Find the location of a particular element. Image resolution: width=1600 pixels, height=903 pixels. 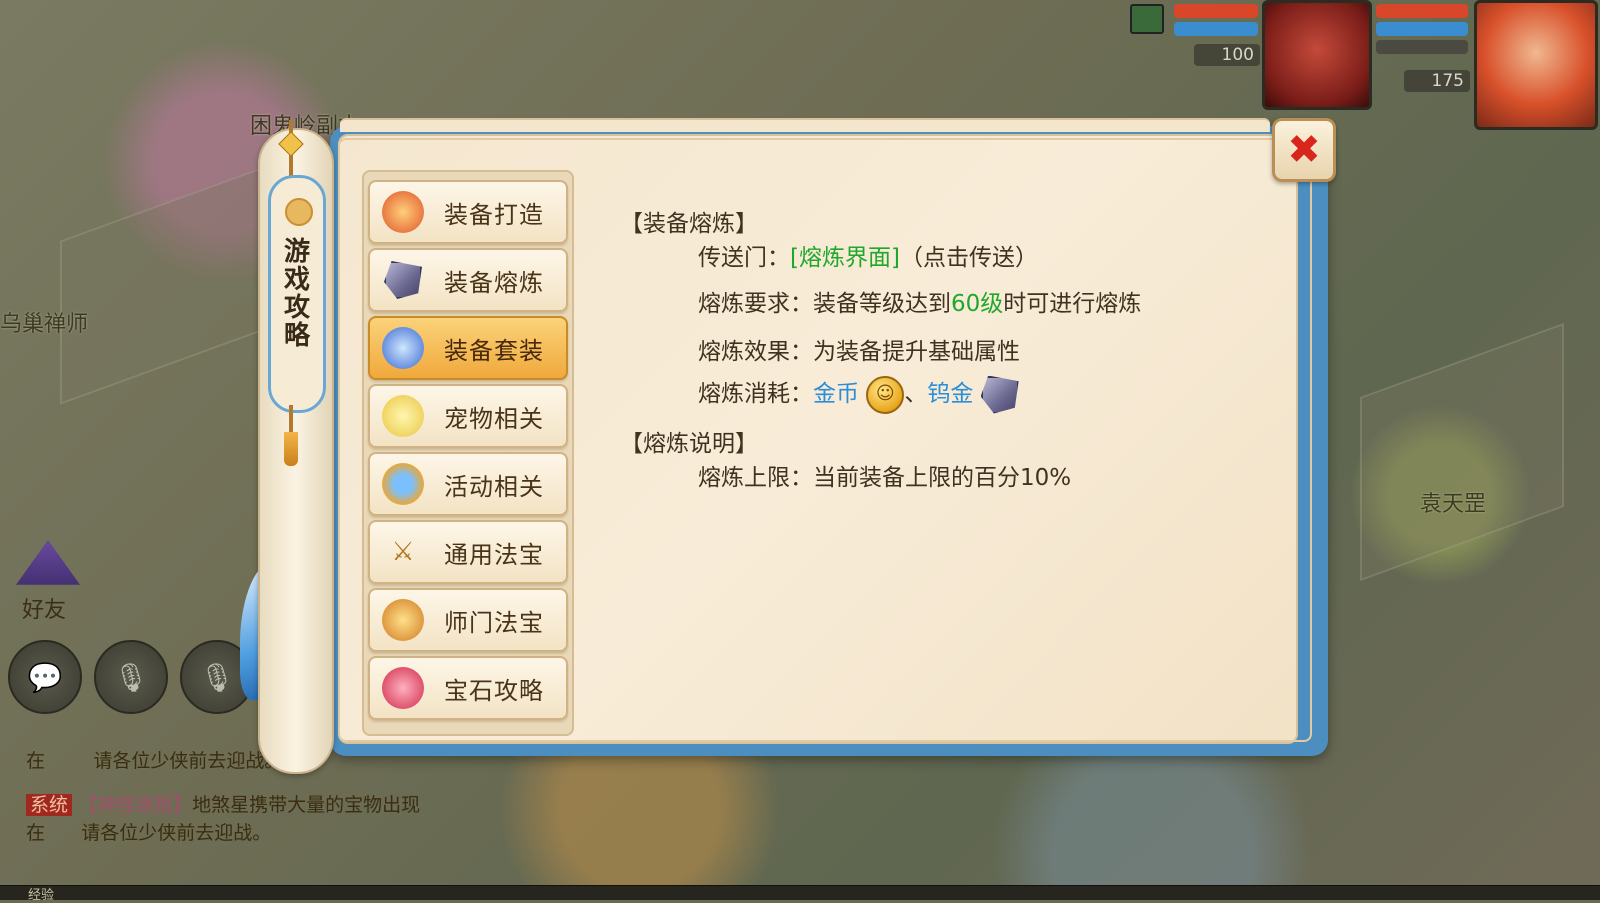

nav-item-activity: 活动相关 is located at coordinates (468, 484).